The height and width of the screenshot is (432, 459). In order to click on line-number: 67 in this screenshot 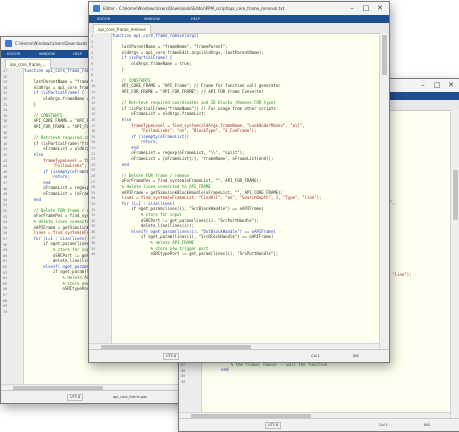, I will do `click(5, 295)`.